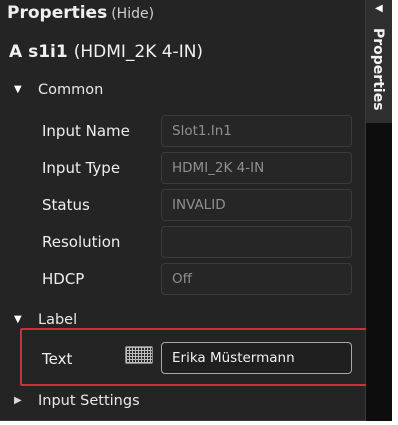 This screenshot has height=425, width=398. I want to click on section-common-header: ▼ Common, so click(58, 90).